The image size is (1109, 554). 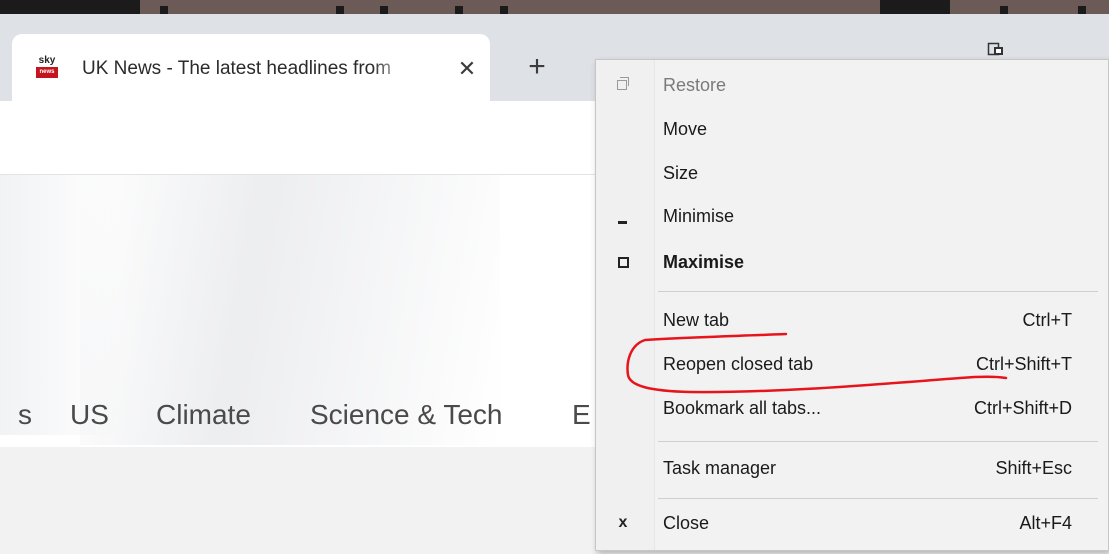 I want to click on menu-item-close: x Close Alt+F4, so click(x=852, y=523).